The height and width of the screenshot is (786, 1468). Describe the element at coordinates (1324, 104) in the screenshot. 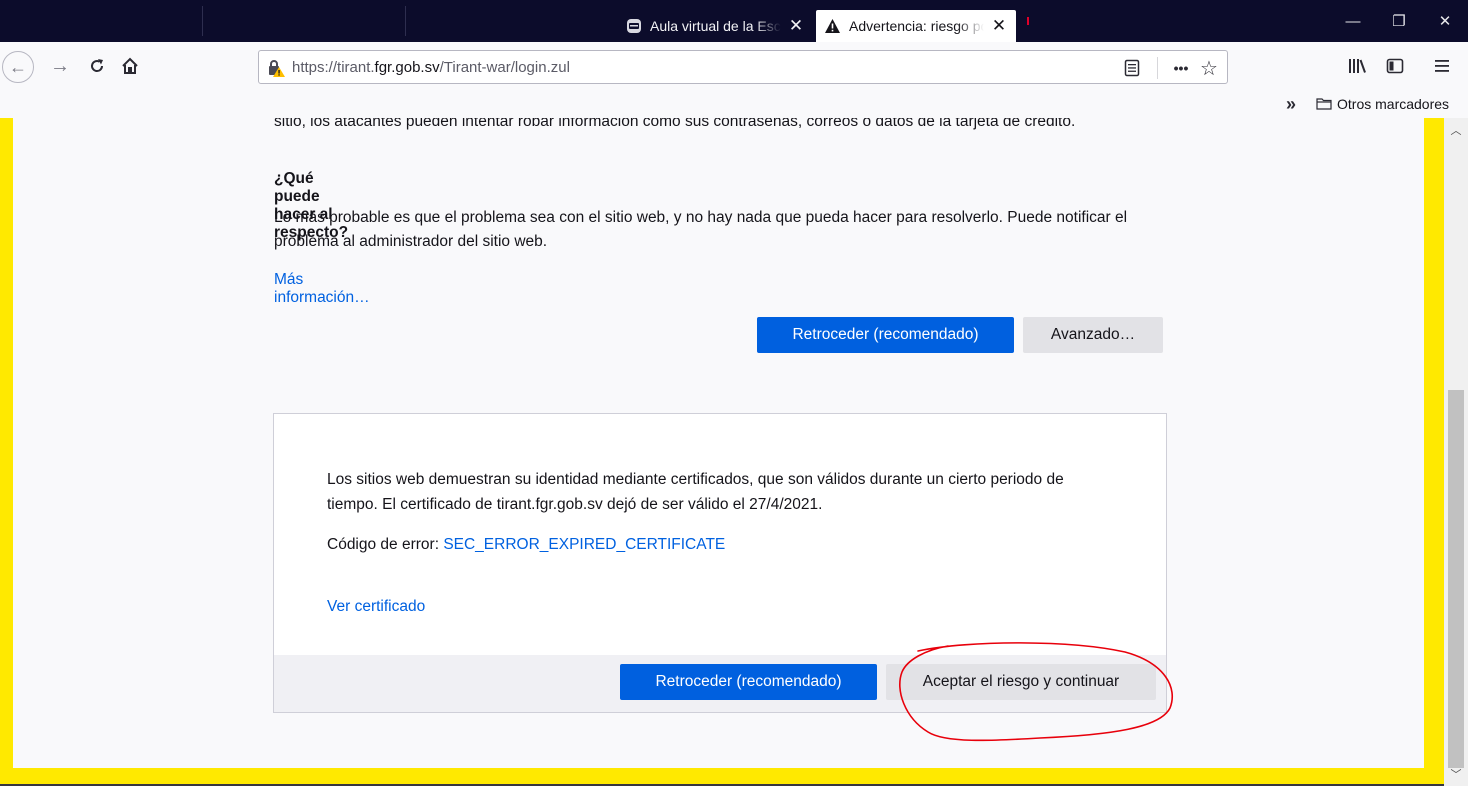

I see `folder-icon` at that location.